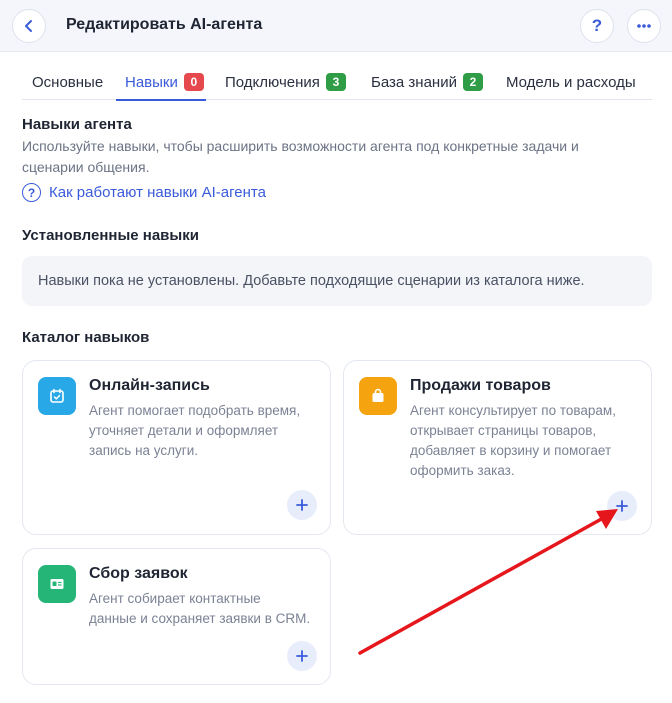 Image resolution: width=672 pixels, height=703 pixels. Describe the element at coordinates (138, 573) in the screenshot. I see `card-title: Сбор заявок` at that location.